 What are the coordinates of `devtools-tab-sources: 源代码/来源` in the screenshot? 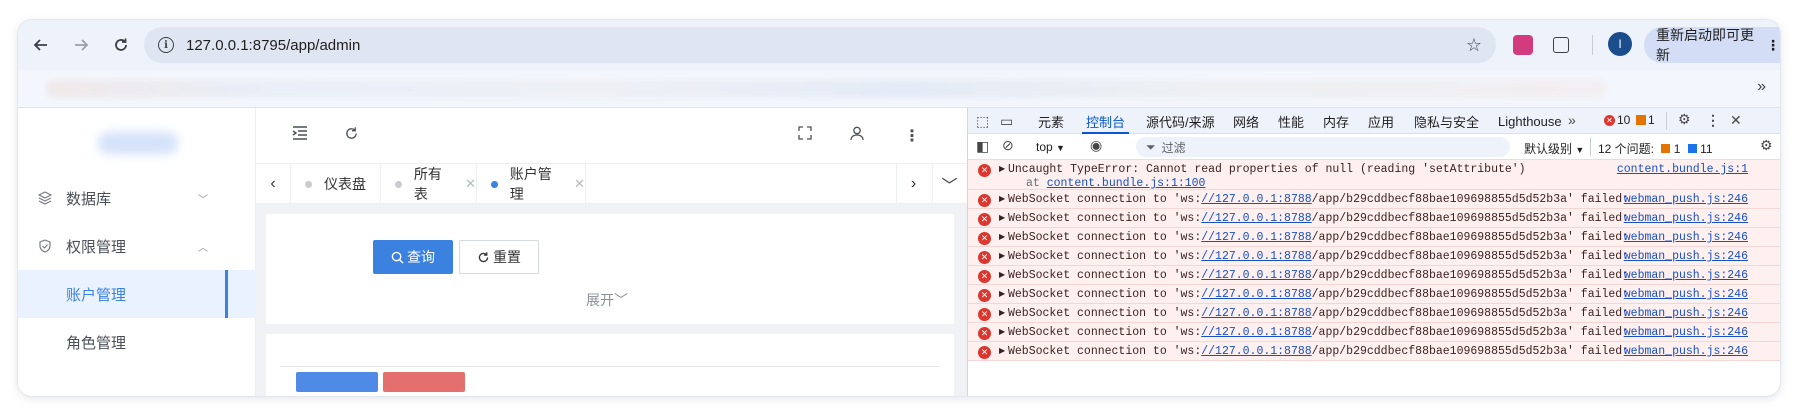 It's located at (1180, 121).